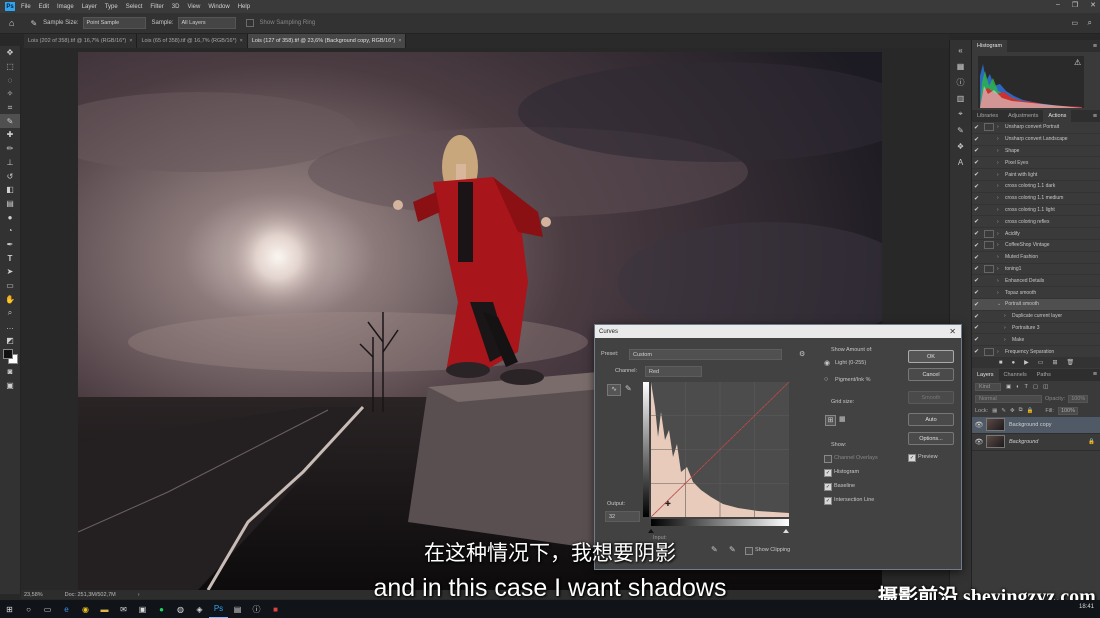 The width and height of the screenshot is (1100, 618). What do you see at coordinates (628, 388) in the screenshot?
I see `pencil-tool-icon: ✎` at bounding box center [628, 388].